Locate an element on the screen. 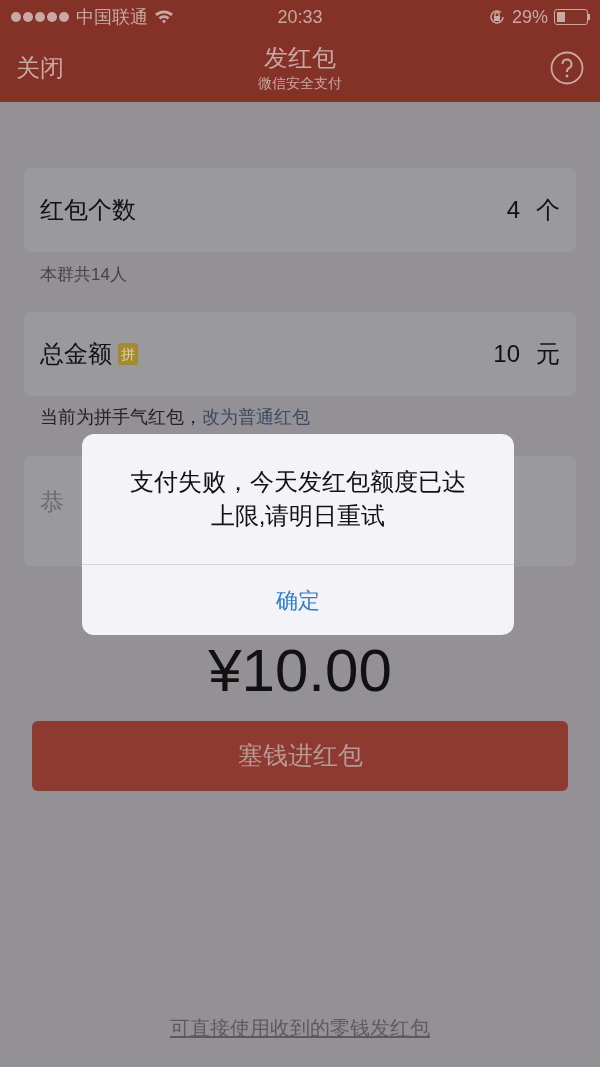  total-amount: ¥10.00 is located at coordinates (300, 671).